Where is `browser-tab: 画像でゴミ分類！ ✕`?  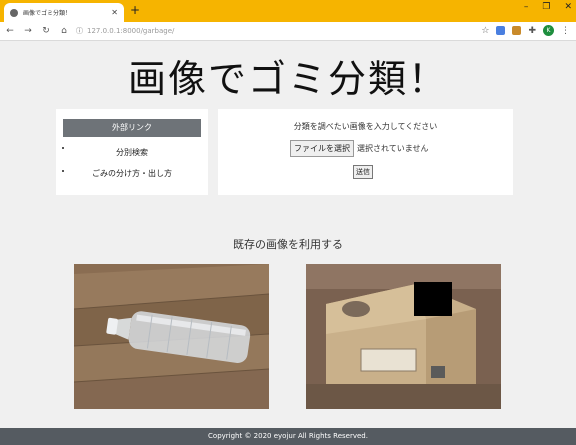
browser-tab: 画像でゴミ分類！ ✕ is located at coordinates (64, 12).